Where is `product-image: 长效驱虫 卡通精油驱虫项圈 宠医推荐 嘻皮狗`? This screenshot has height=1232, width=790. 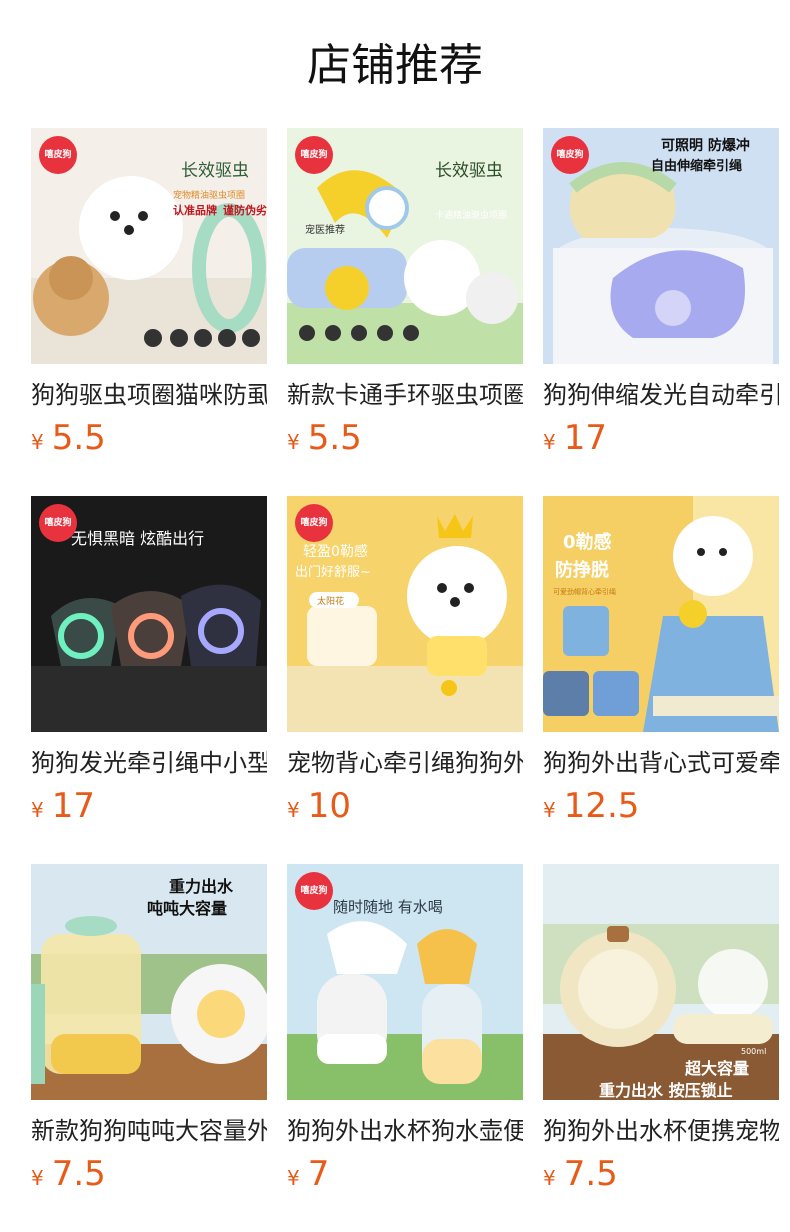
product-image: 长效驱虫 卡通精油驱虫项圈 宠医推荐 嘻皮狗 is located at coordinates (405, 246).